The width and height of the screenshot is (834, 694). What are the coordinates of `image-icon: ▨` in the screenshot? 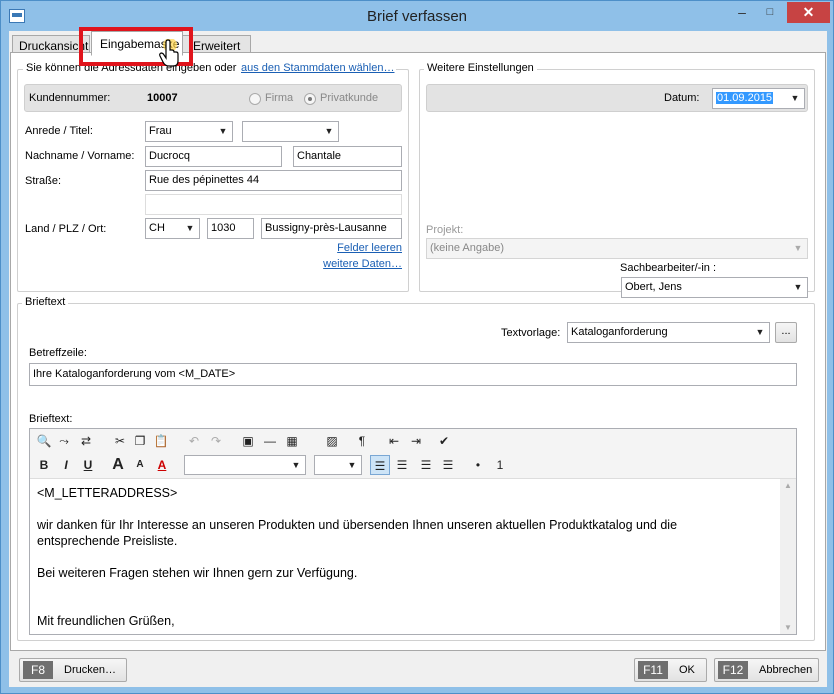 It's located at (332, 441).